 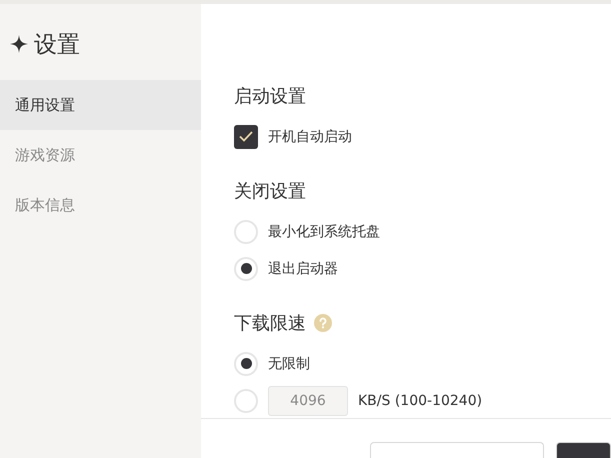 I want to click on checkbox-label: 开机自动启动, so click(x=310, y=137).